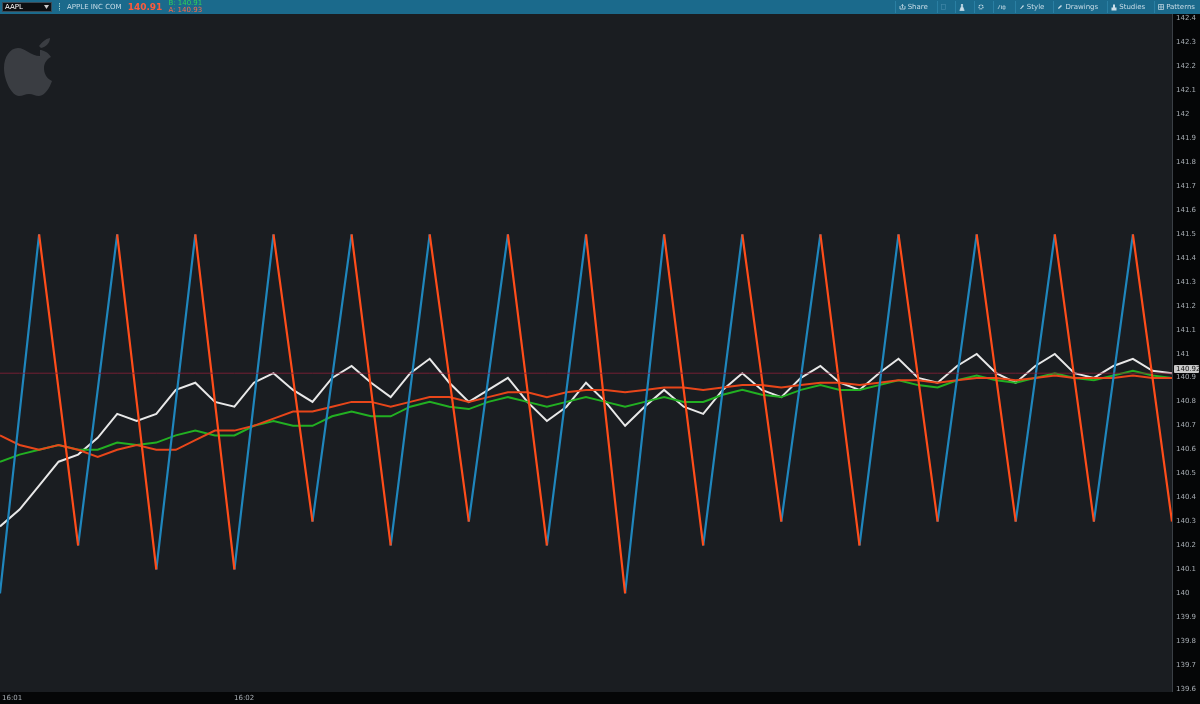 The width and height of the screenshot is (1200, 704). I want to click on ratio-icon, so click(1001, 7).